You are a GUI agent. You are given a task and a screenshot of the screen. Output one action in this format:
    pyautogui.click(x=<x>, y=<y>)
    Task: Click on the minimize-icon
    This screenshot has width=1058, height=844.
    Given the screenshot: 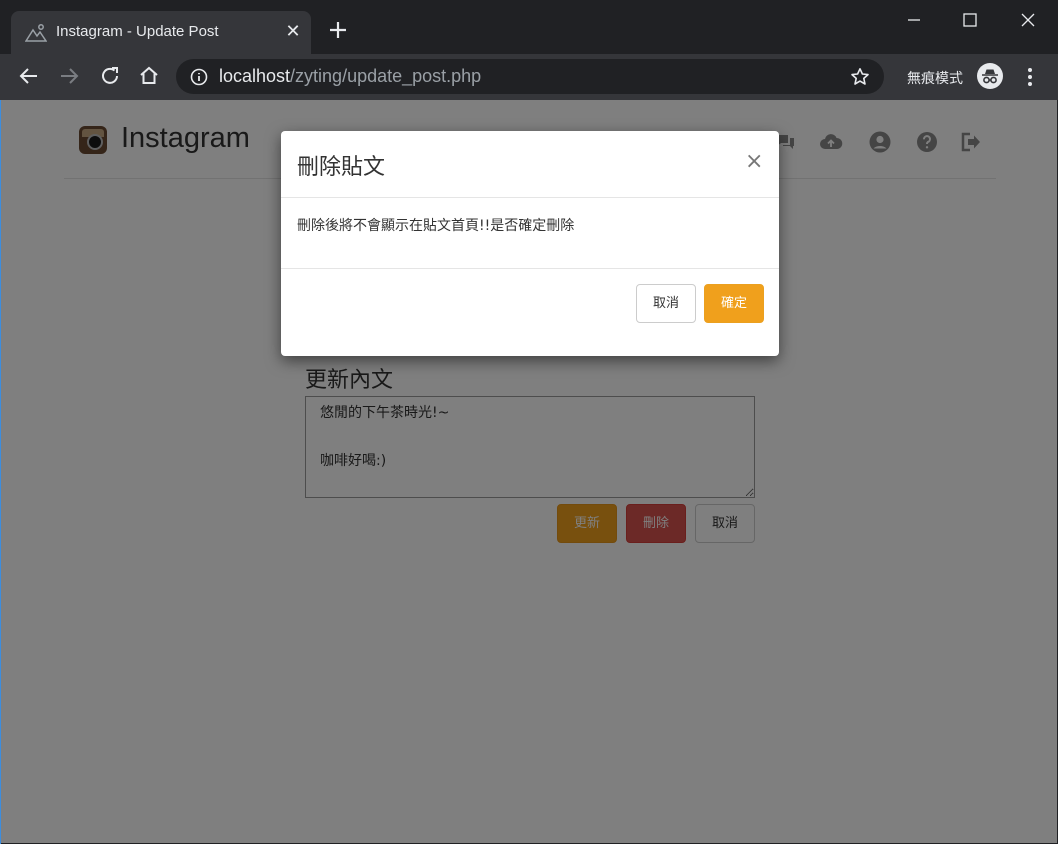 What is the action you would take?
    pyautogui.click(x=914, y=20)
    